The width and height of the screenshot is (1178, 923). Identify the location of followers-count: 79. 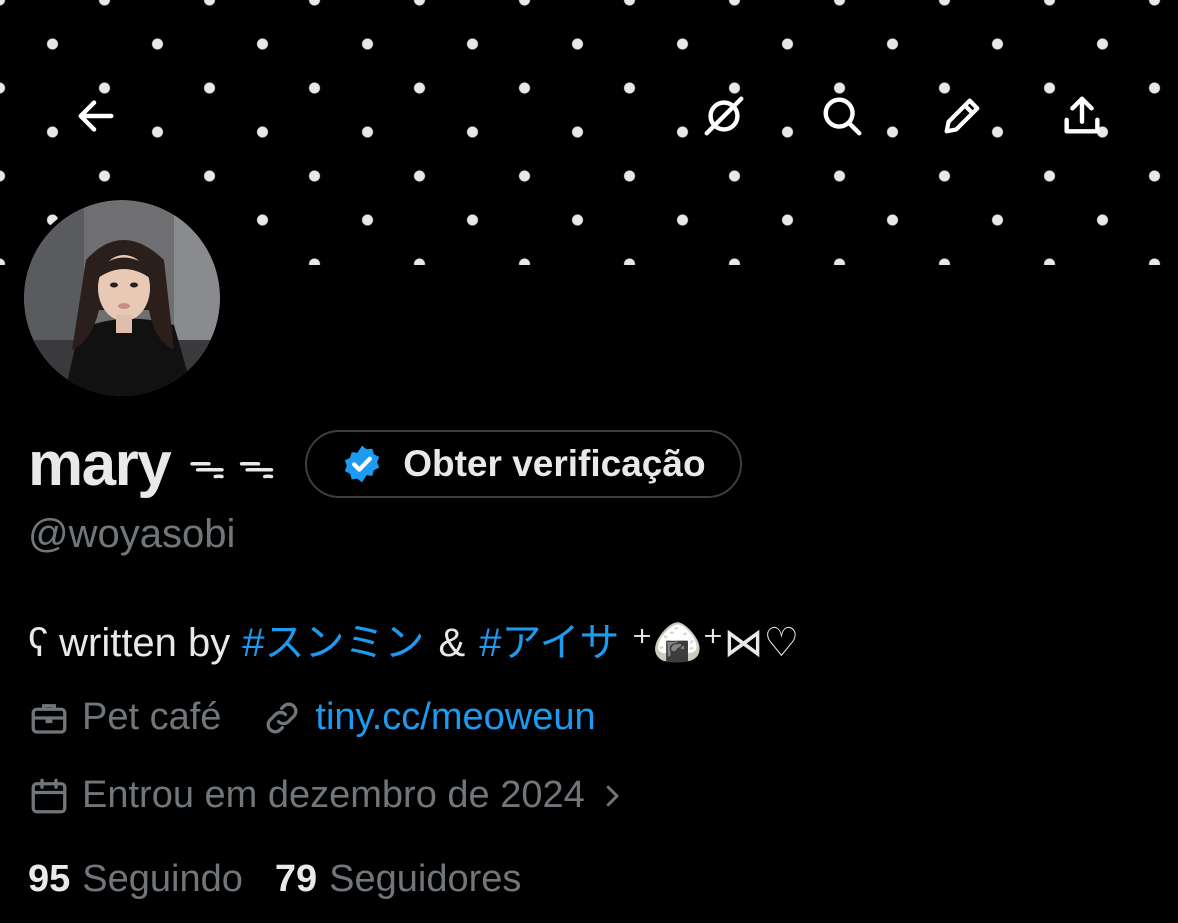
(296, 879).